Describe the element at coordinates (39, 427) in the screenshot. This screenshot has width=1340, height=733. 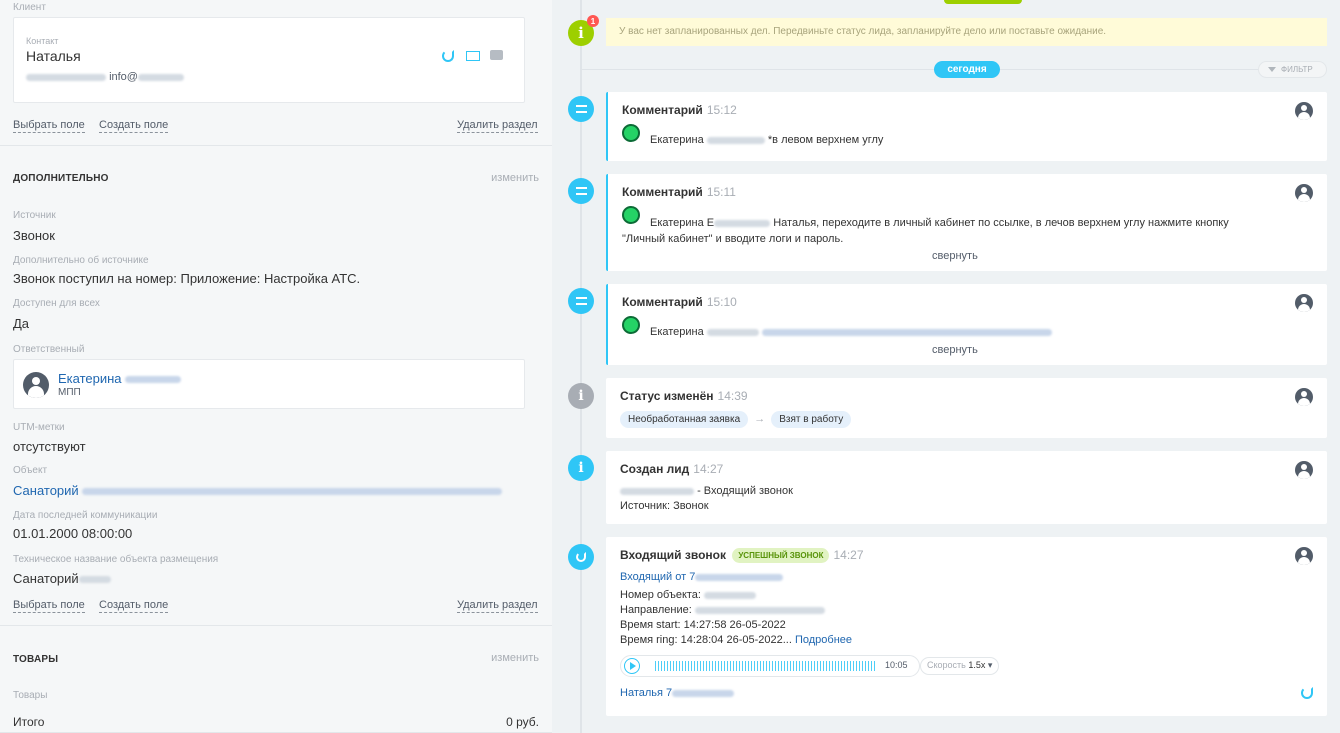
I see `utm-label: UTM-метки` at that location.